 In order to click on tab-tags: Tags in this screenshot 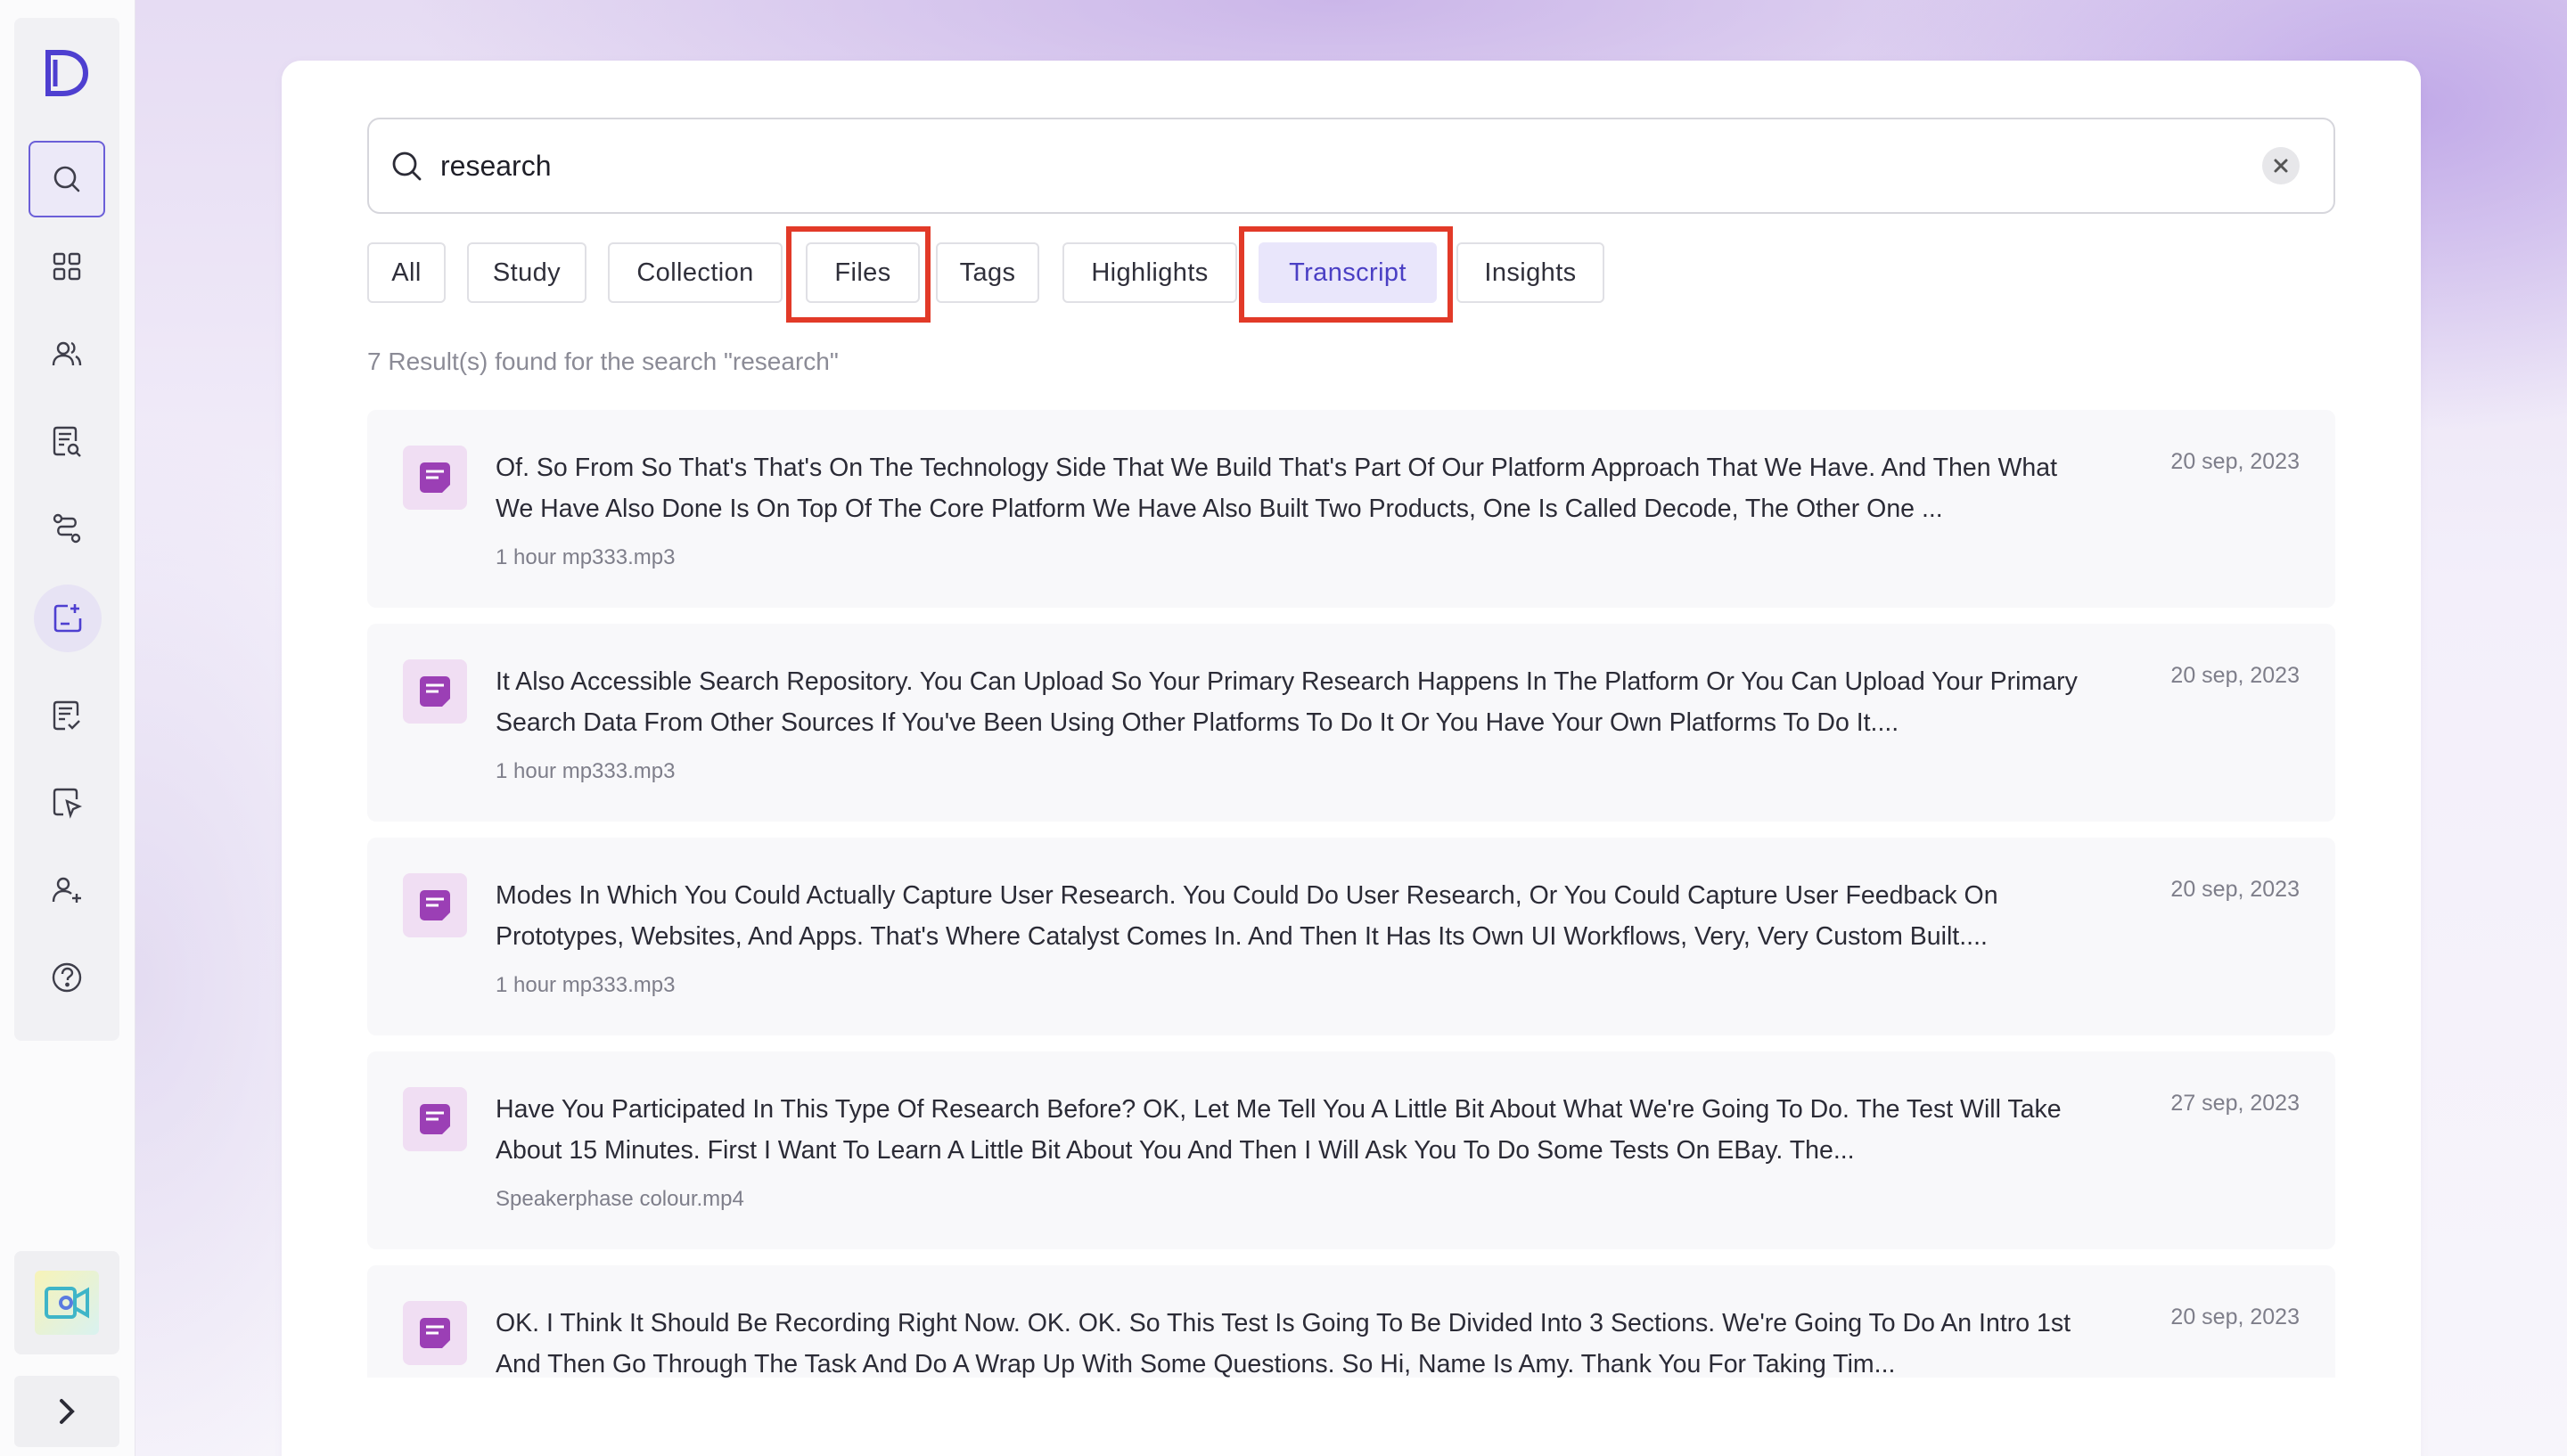, I will do `click(987, 272)`.